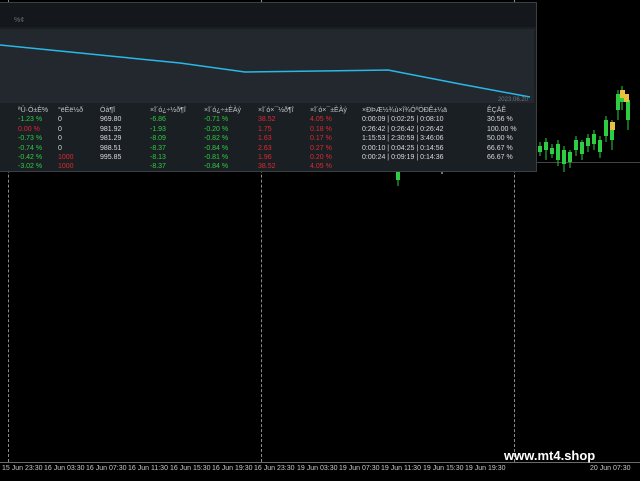  What do you see at coordinates (70, 110) in the screenshot?
I see `column-header: °ëÈë½ð` at bounding box center [70, 110].